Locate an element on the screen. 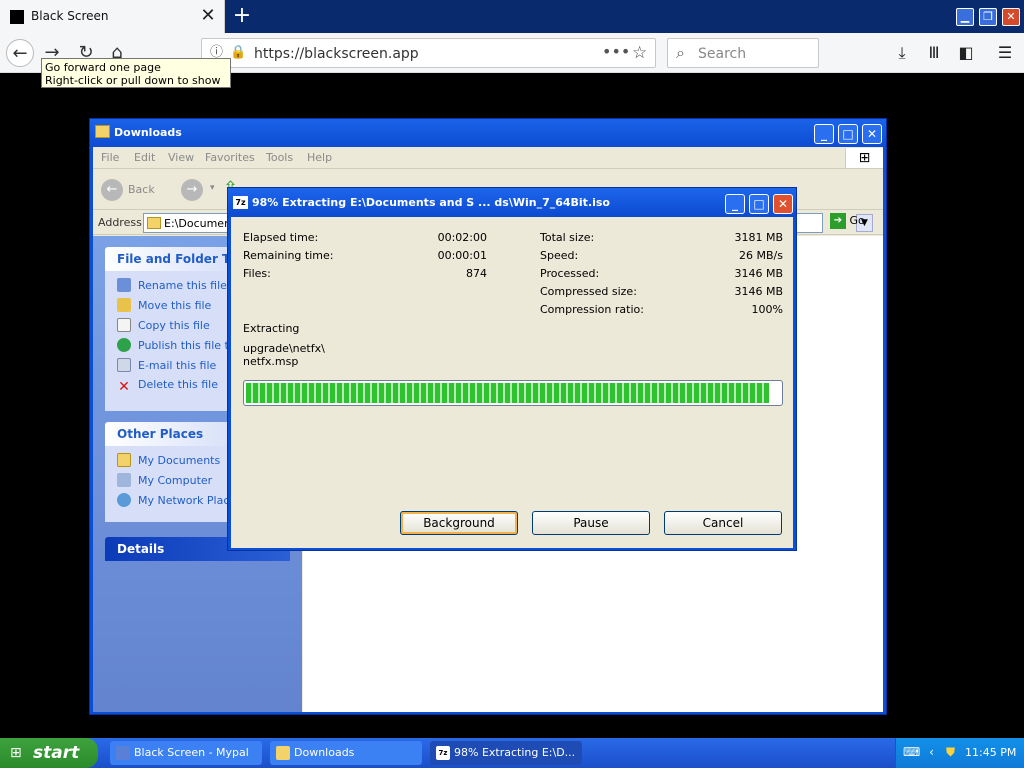 This screenshot has height=768, width=1024. go-button: ➔ Go is located at coordinates (855, 223).